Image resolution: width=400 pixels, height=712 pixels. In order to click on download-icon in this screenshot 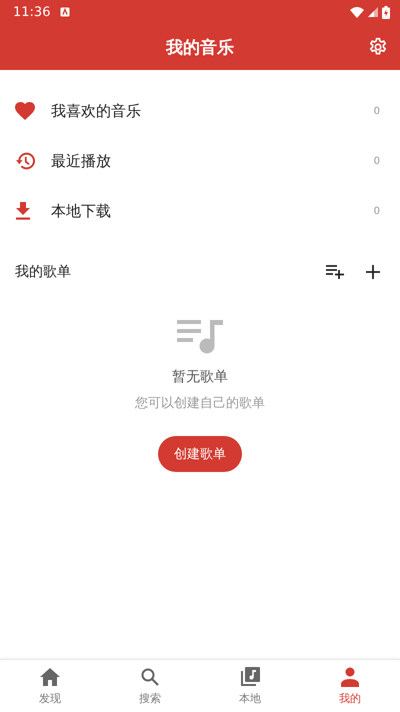, I will do `click(23, 211)`.